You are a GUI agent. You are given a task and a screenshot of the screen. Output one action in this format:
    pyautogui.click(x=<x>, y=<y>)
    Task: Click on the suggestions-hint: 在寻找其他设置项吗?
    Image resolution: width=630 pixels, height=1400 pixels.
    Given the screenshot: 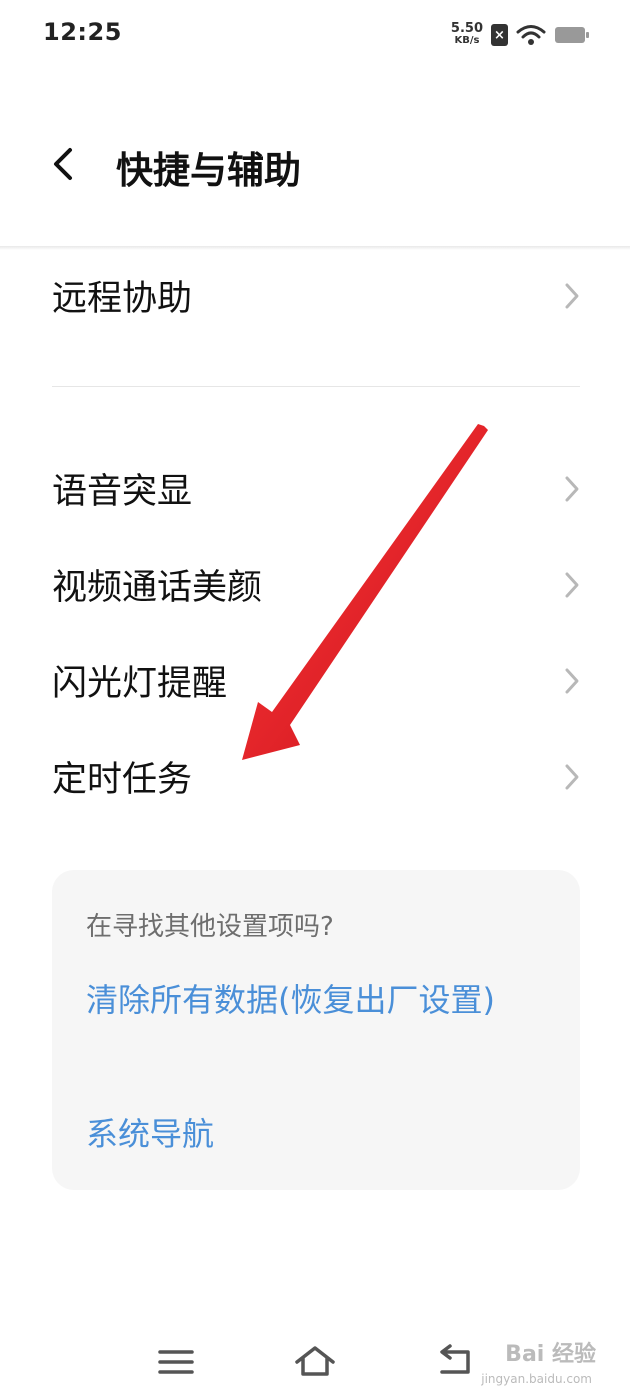 What is the action you would take?
    pyautogui.click(x=210, y=927)
    